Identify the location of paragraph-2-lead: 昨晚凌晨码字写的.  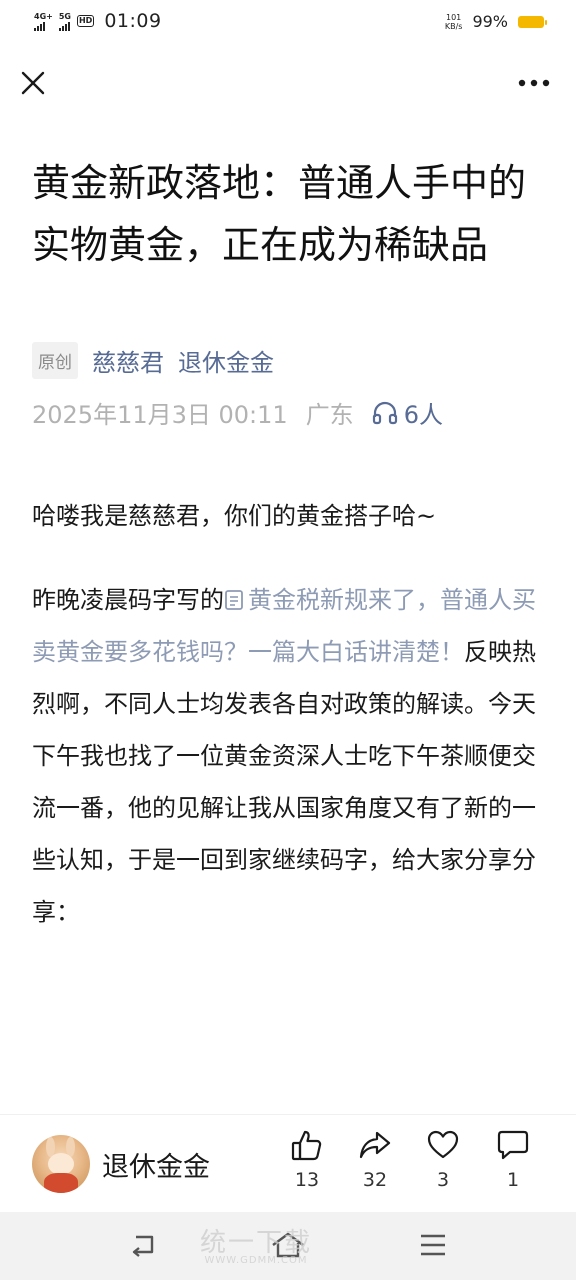
(128, 600).